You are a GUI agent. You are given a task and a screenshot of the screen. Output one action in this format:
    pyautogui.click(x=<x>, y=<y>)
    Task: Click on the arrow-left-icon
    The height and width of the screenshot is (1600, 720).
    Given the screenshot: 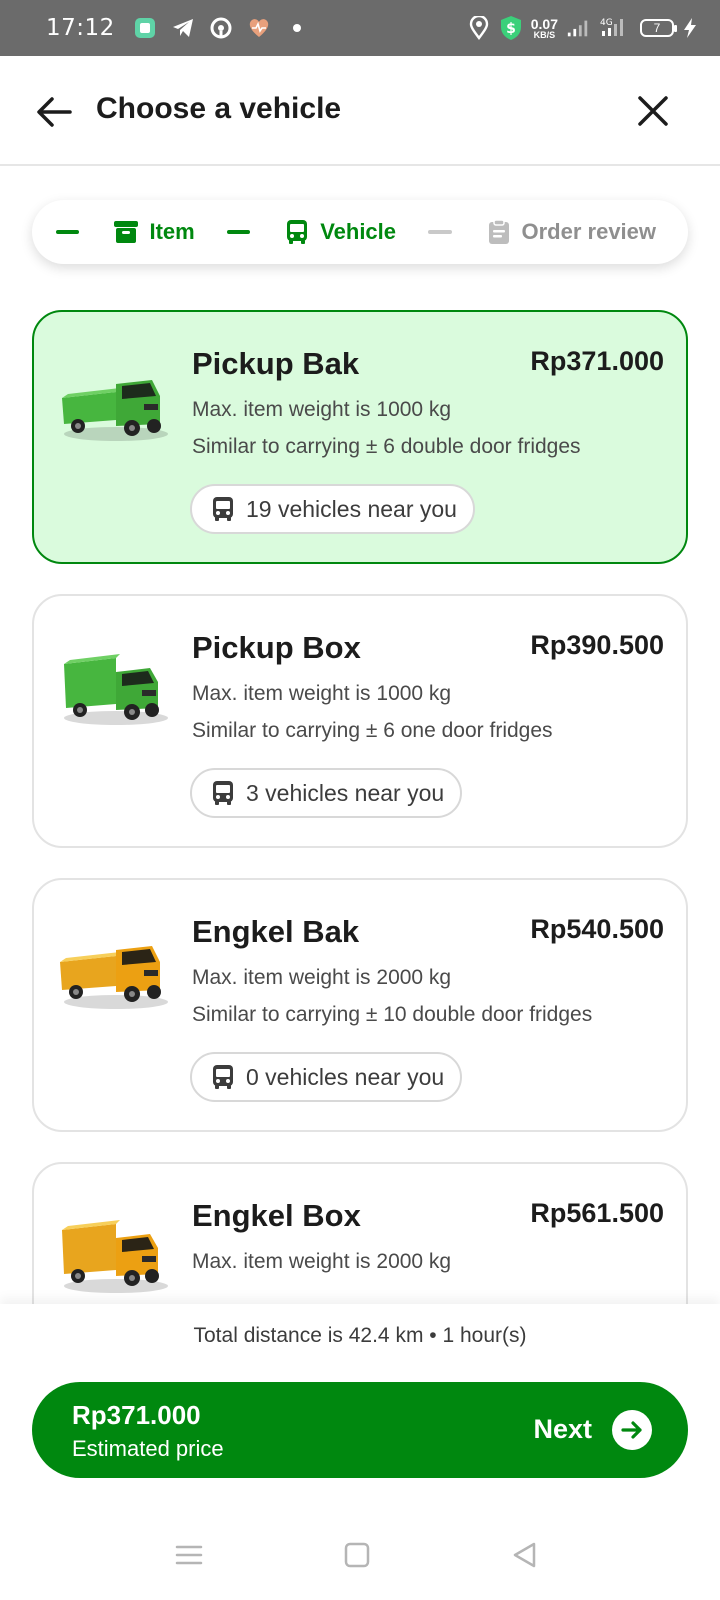 What is the action you would take?
    pyautogui.click(x=54, y=112)
    